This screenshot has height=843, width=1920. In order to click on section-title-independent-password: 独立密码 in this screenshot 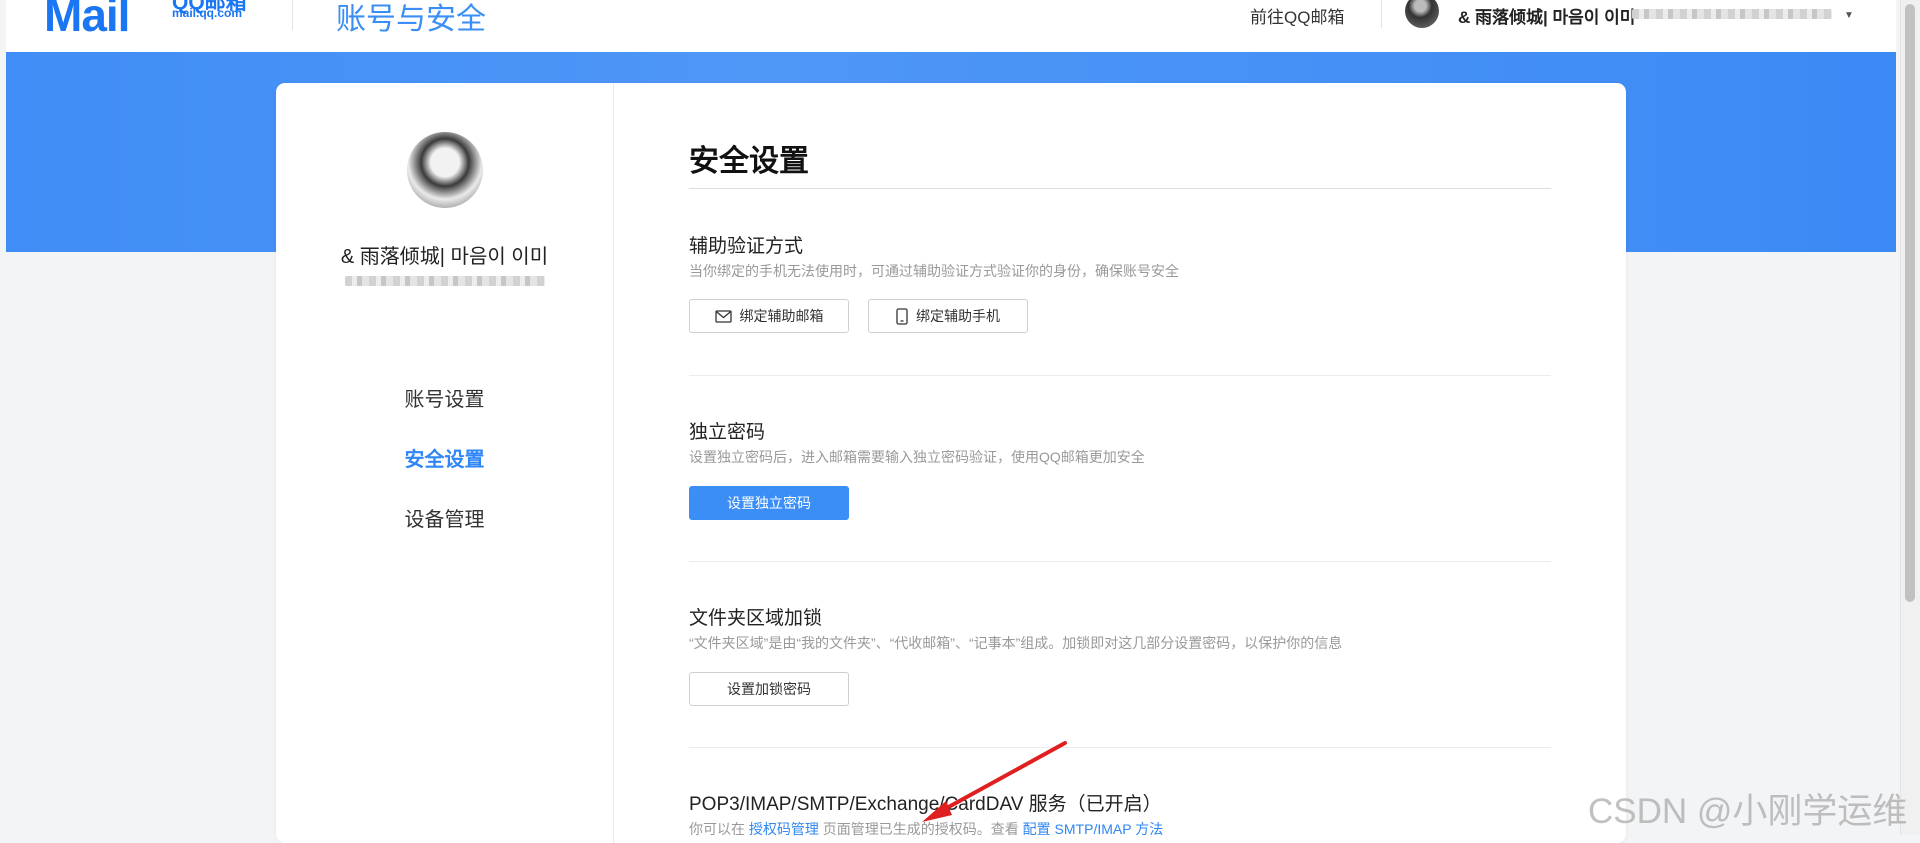, I will do `click(727, 432)`.